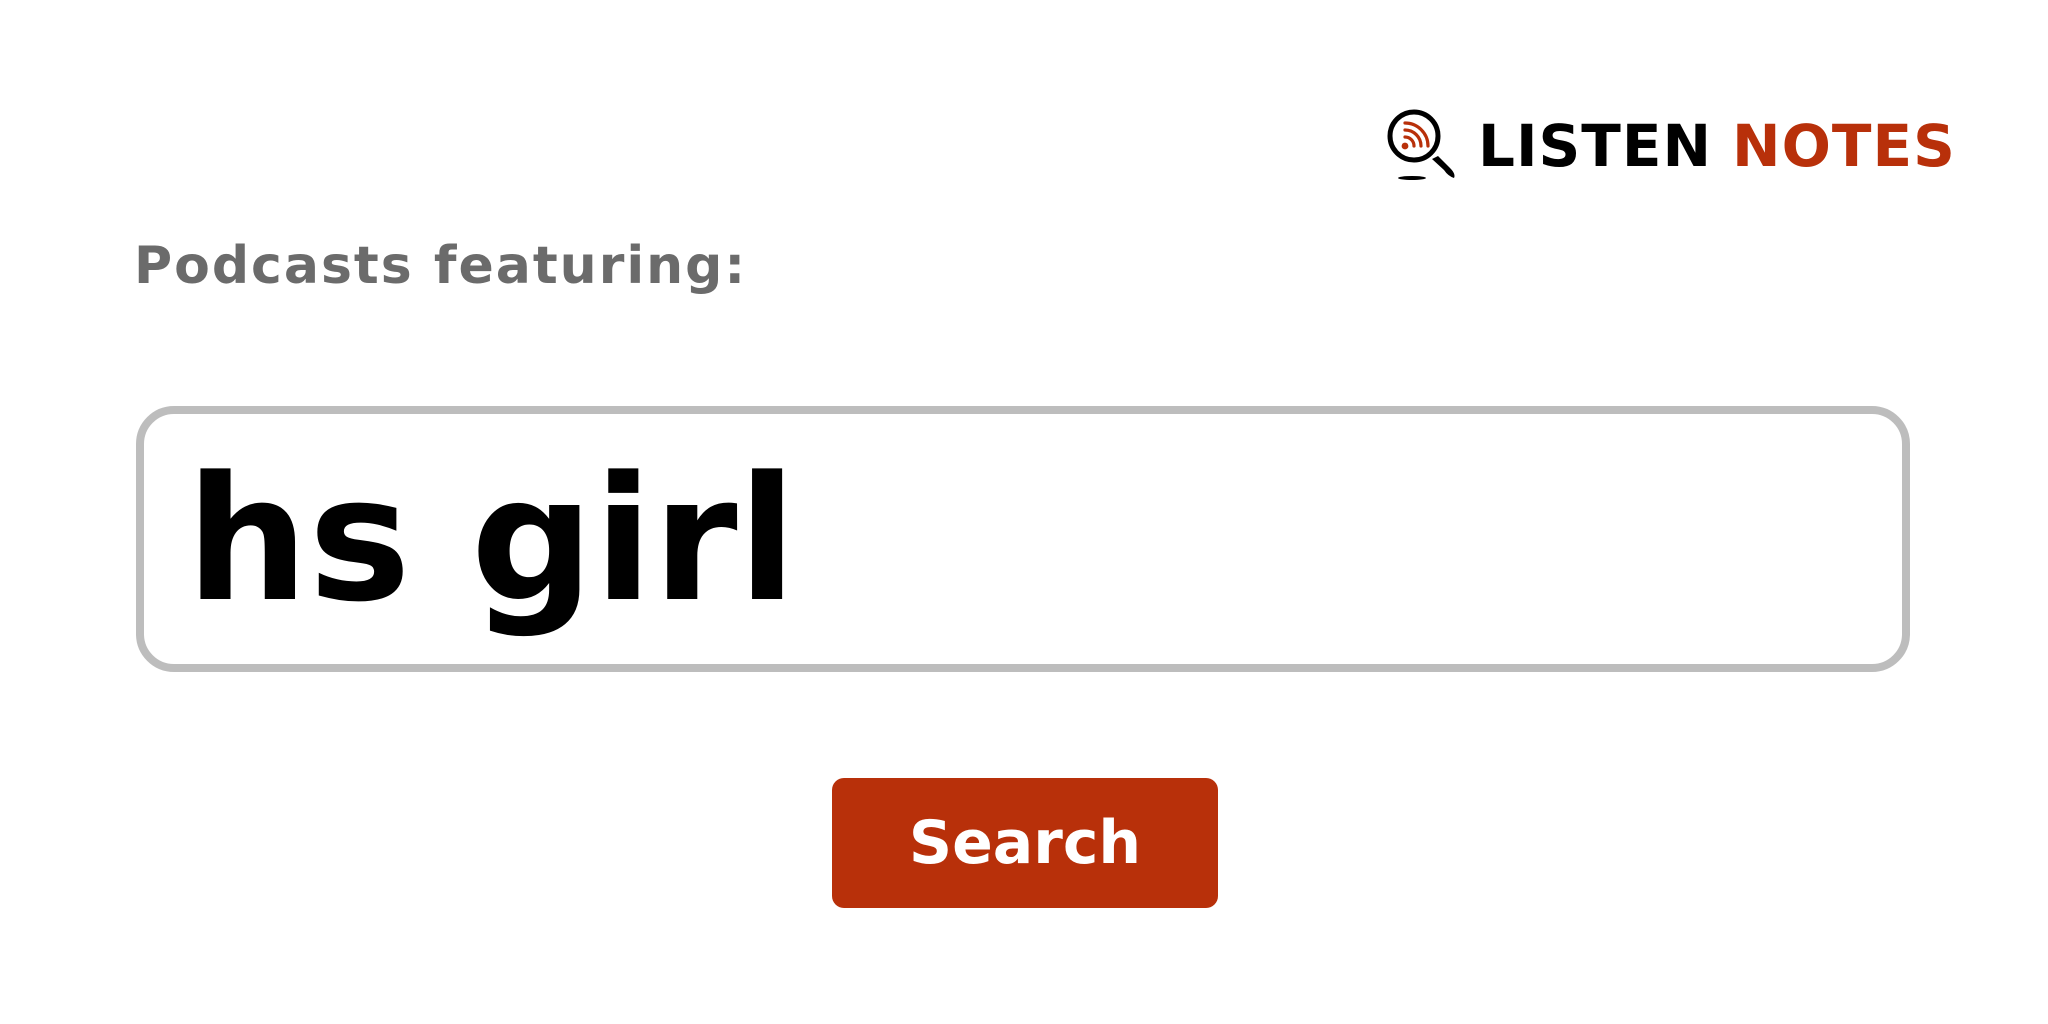 The height and width of the screenshot is (1024, 2048). Describe the element at coordinates (1595, 146) in the screenshot. I see `brand-word-listen: LISTEN` at that location.